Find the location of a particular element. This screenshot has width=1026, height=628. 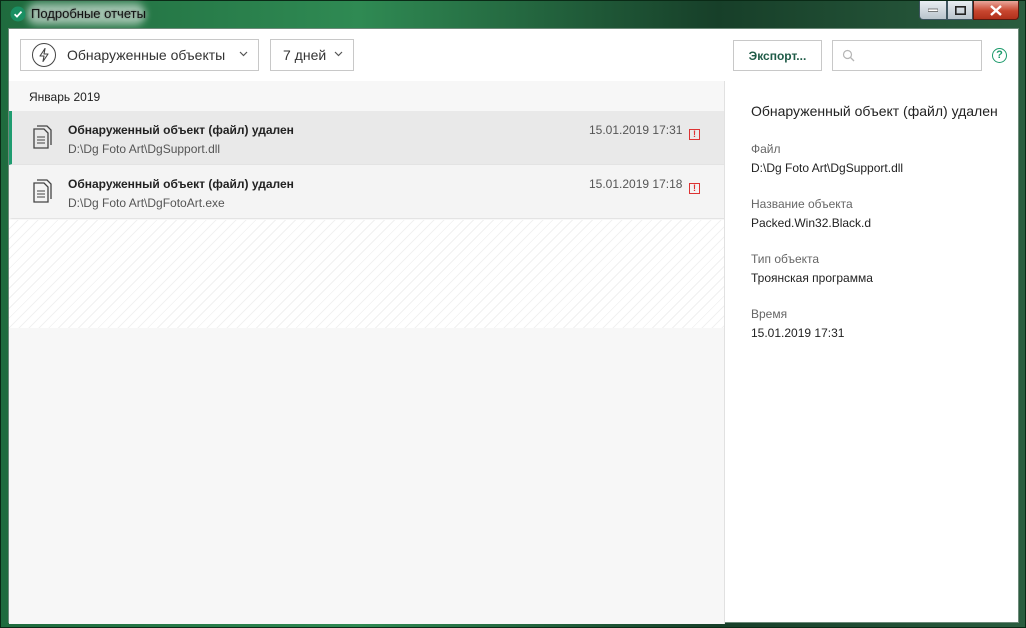

minimize-icon is located at coordinates (933, 10).